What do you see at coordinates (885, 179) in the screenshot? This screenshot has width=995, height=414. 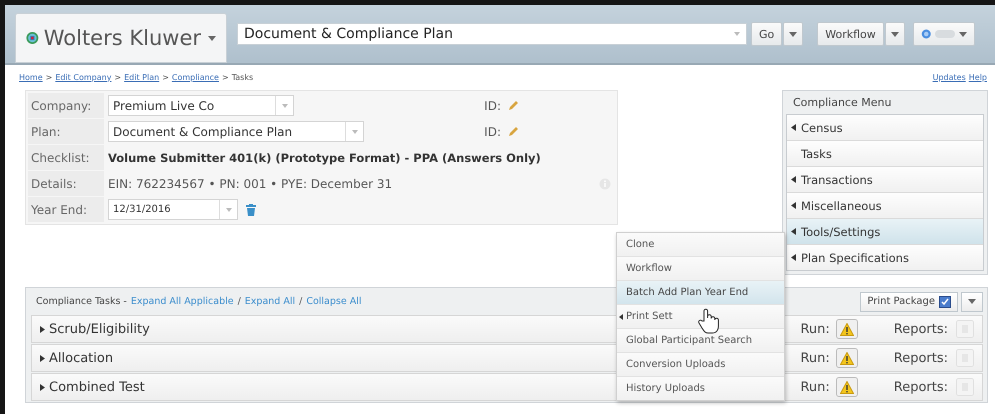 I see `menu-item: Transactions` at bounding box center [885, 179].